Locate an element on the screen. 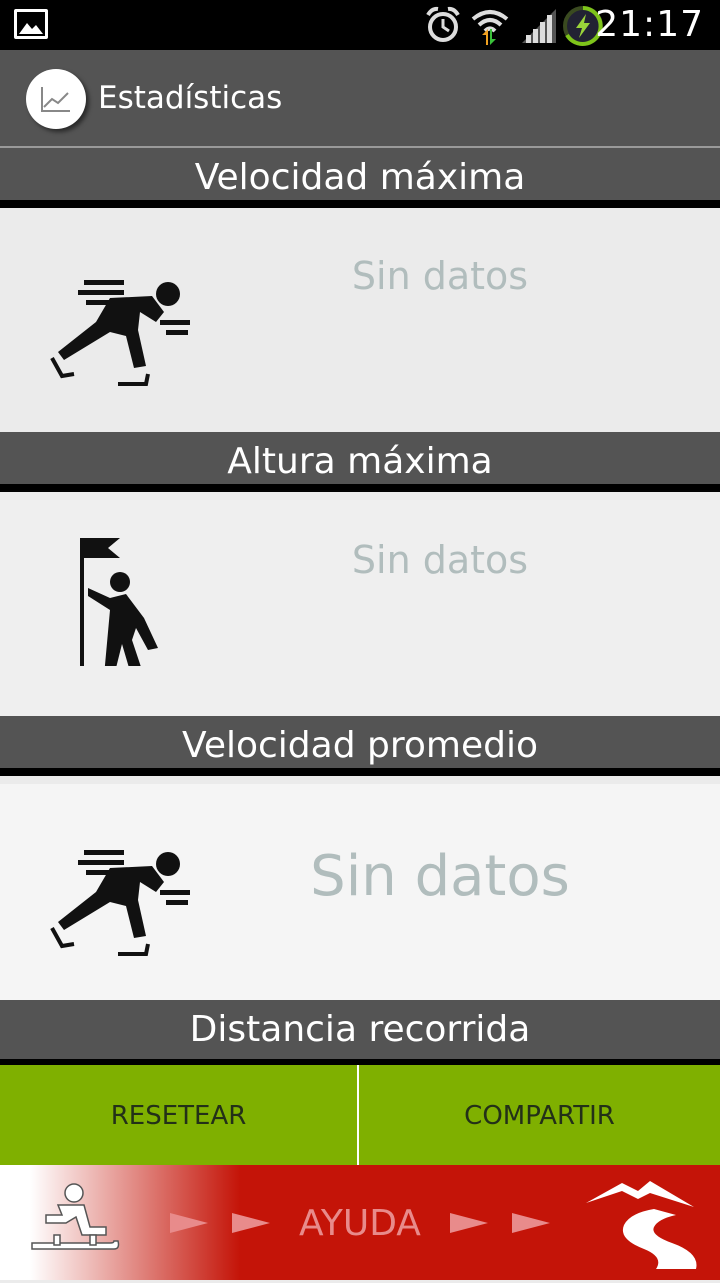 The image size is (720, 1283). clock: 21:17 is located at coordinates (649, 24).